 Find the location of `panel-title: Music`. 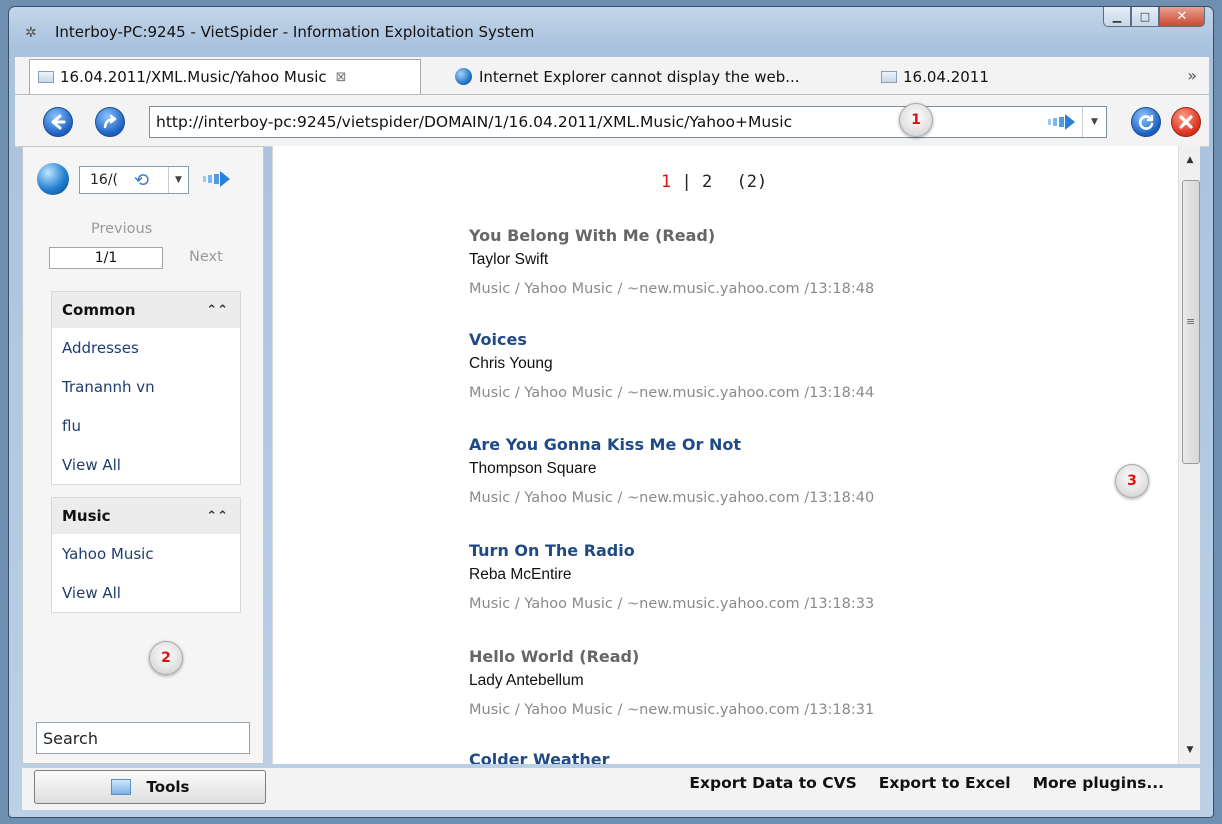

panel-title: Music is located at coordinates (86, 516).